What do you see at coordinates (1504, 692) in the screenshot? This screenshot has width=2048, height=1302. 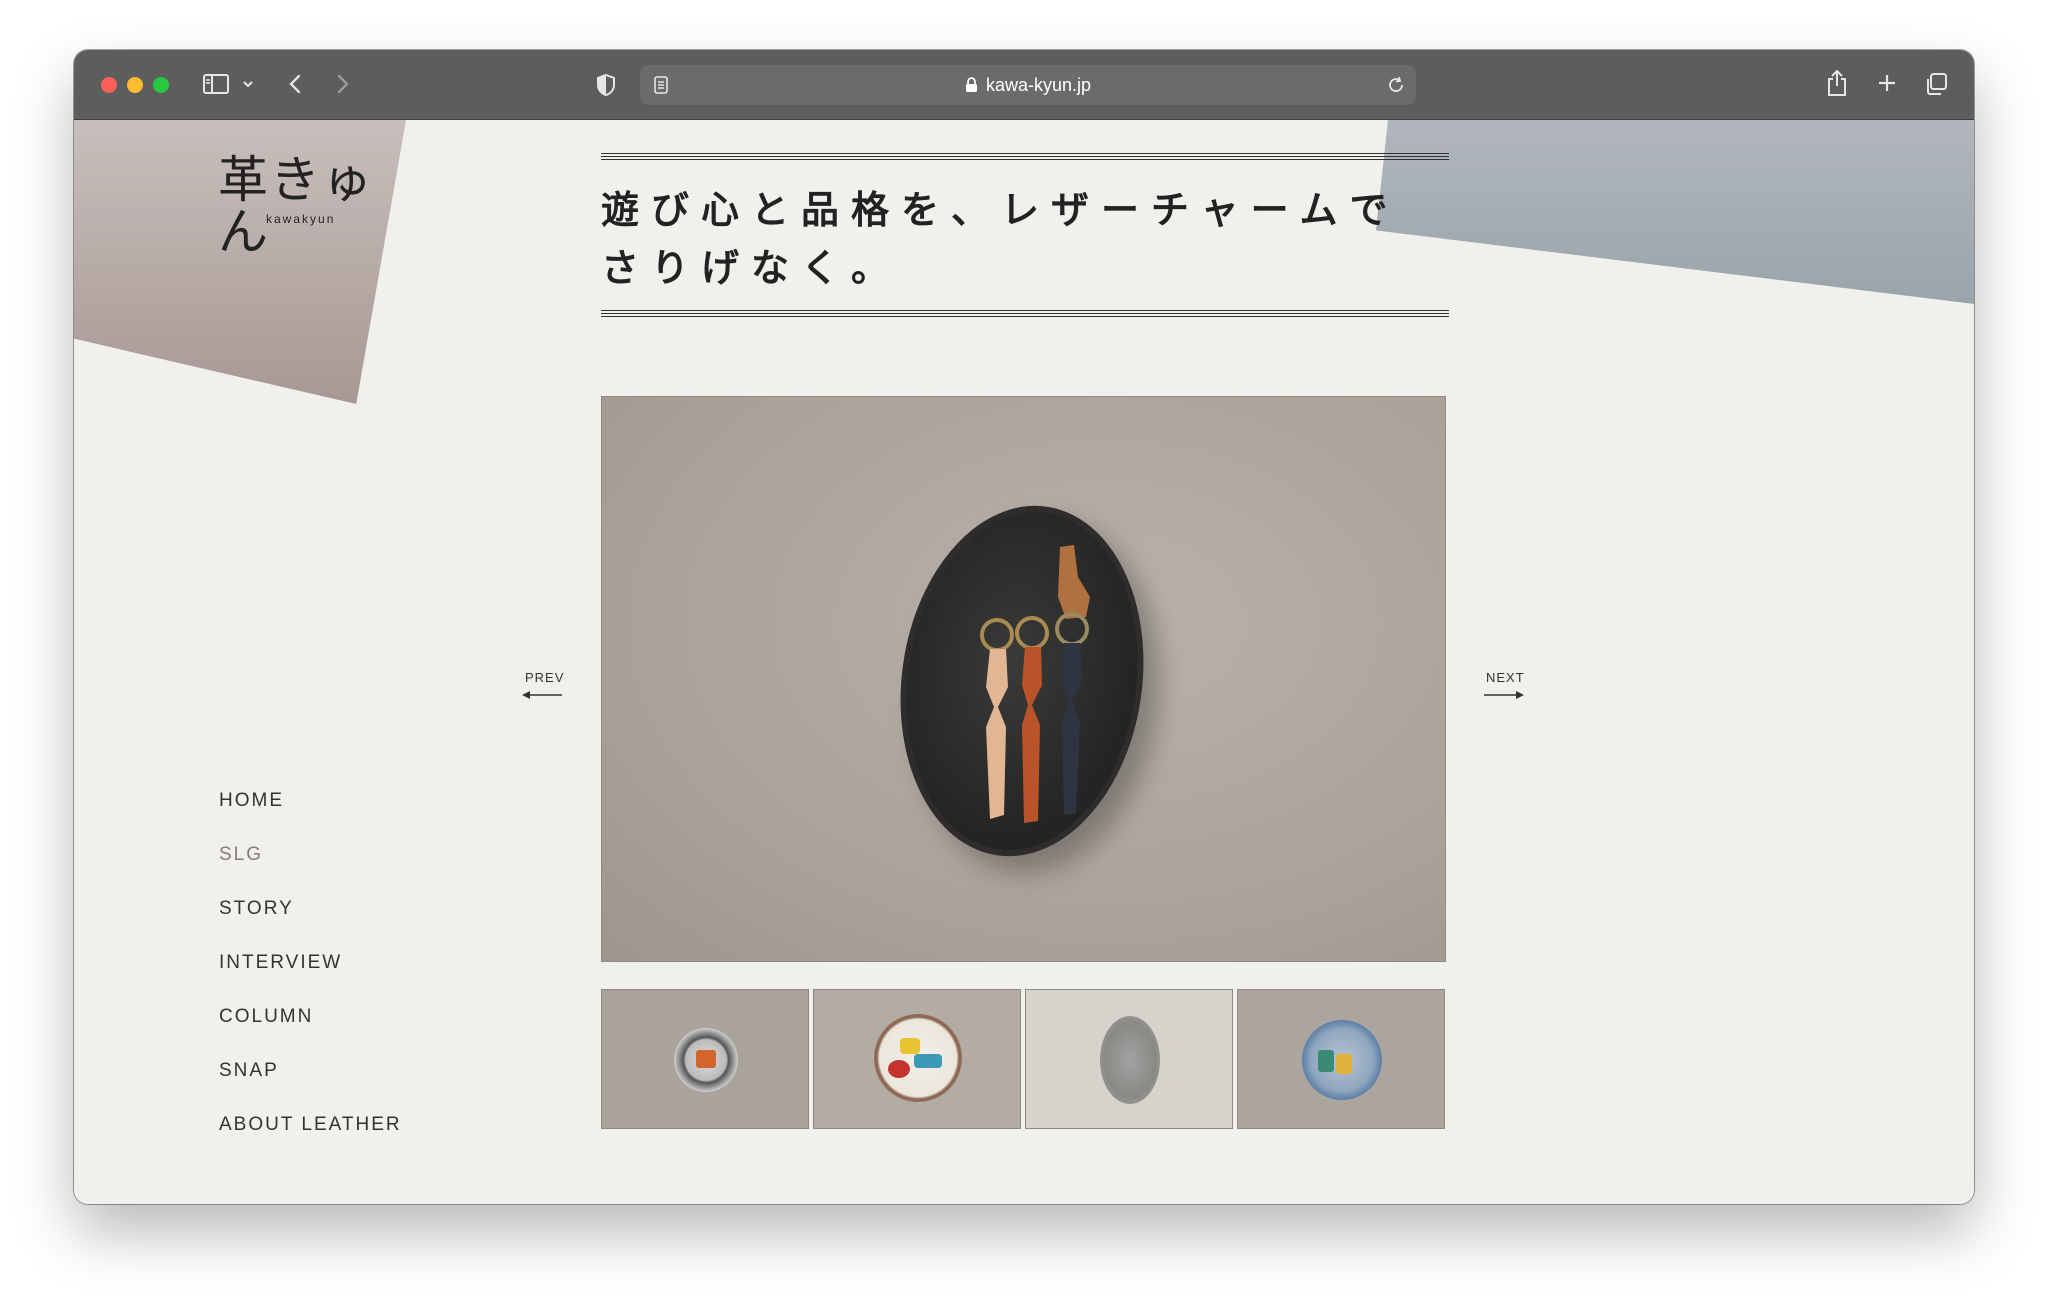 I see `next-arrow-icon` at bounding box center [1504, 692].